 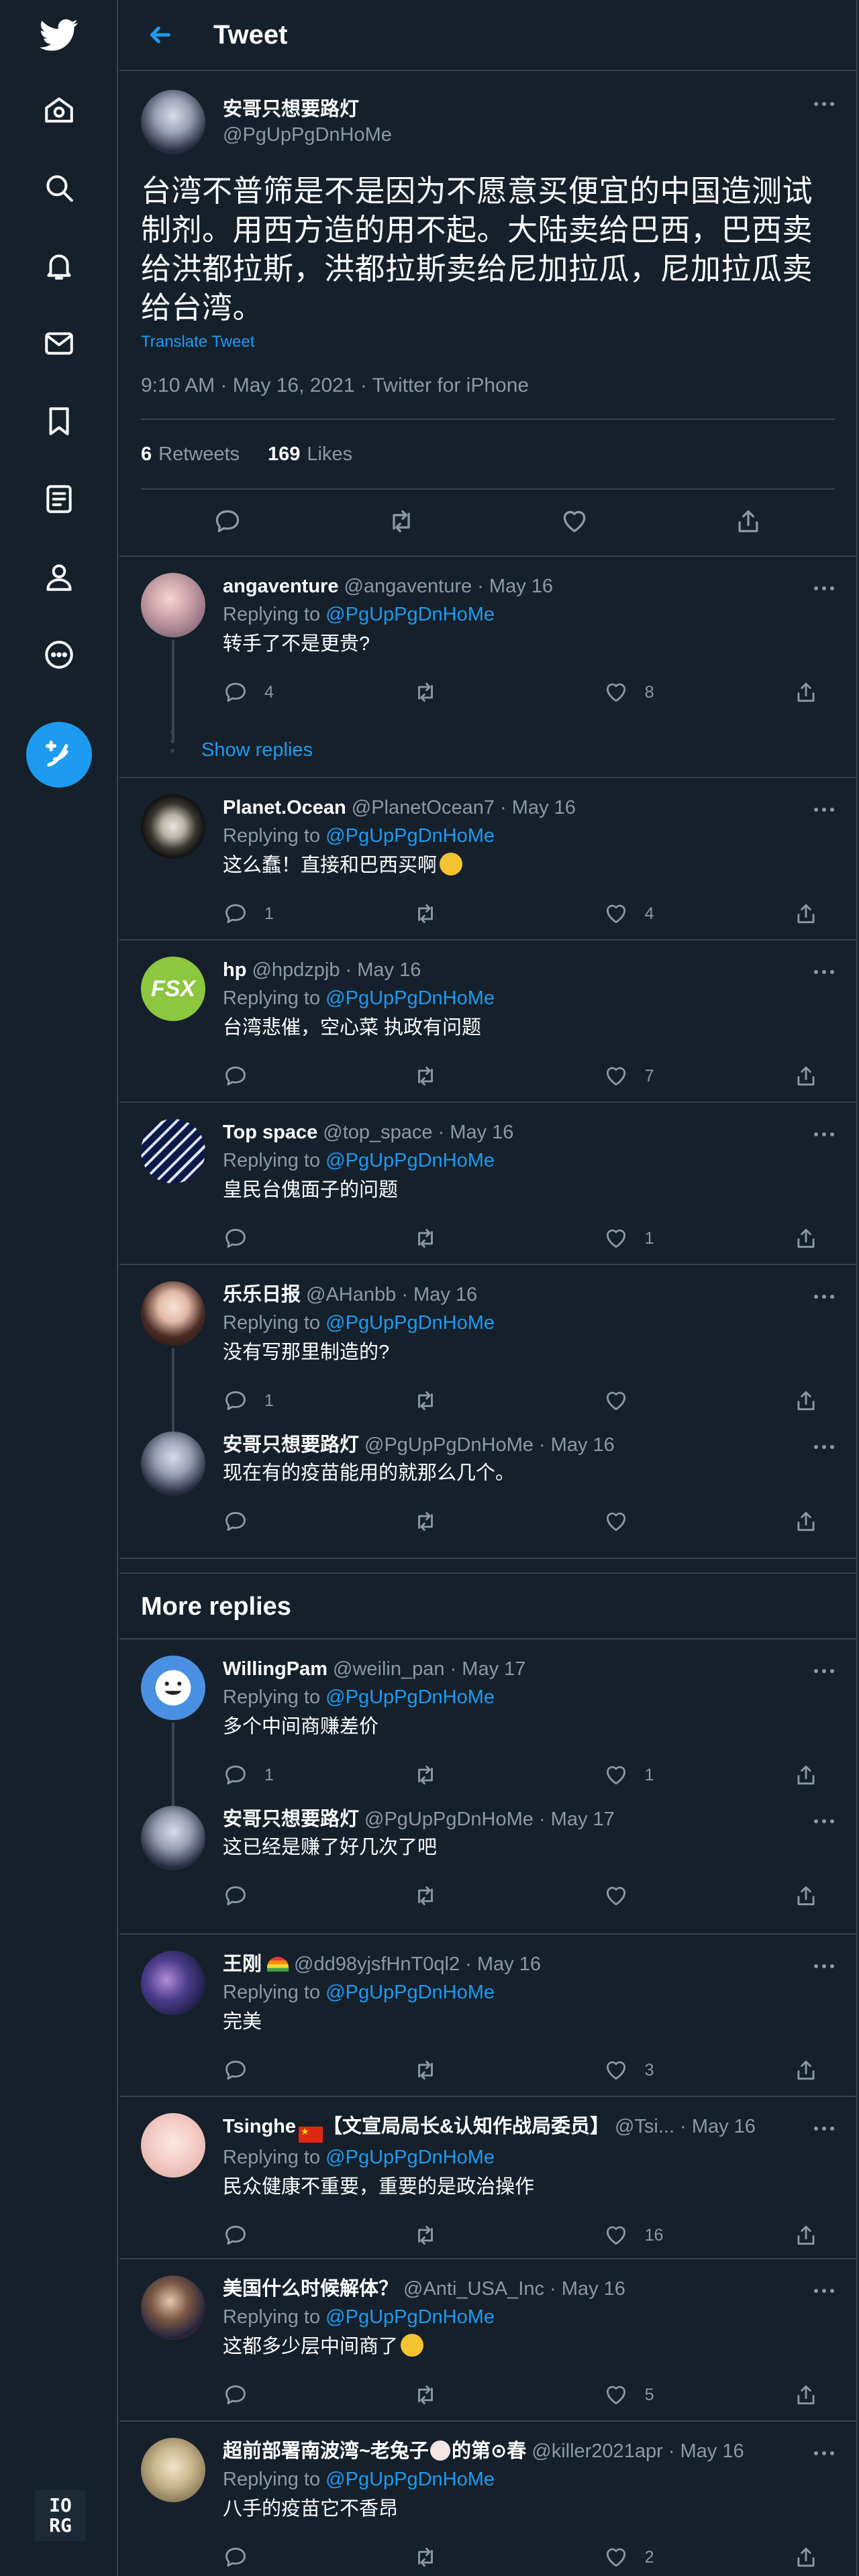 What do you see at coordinates (191, 454) in the screenshot?
I see `retweets-stat: 6 Retweets` at bounding box center [191, 454].